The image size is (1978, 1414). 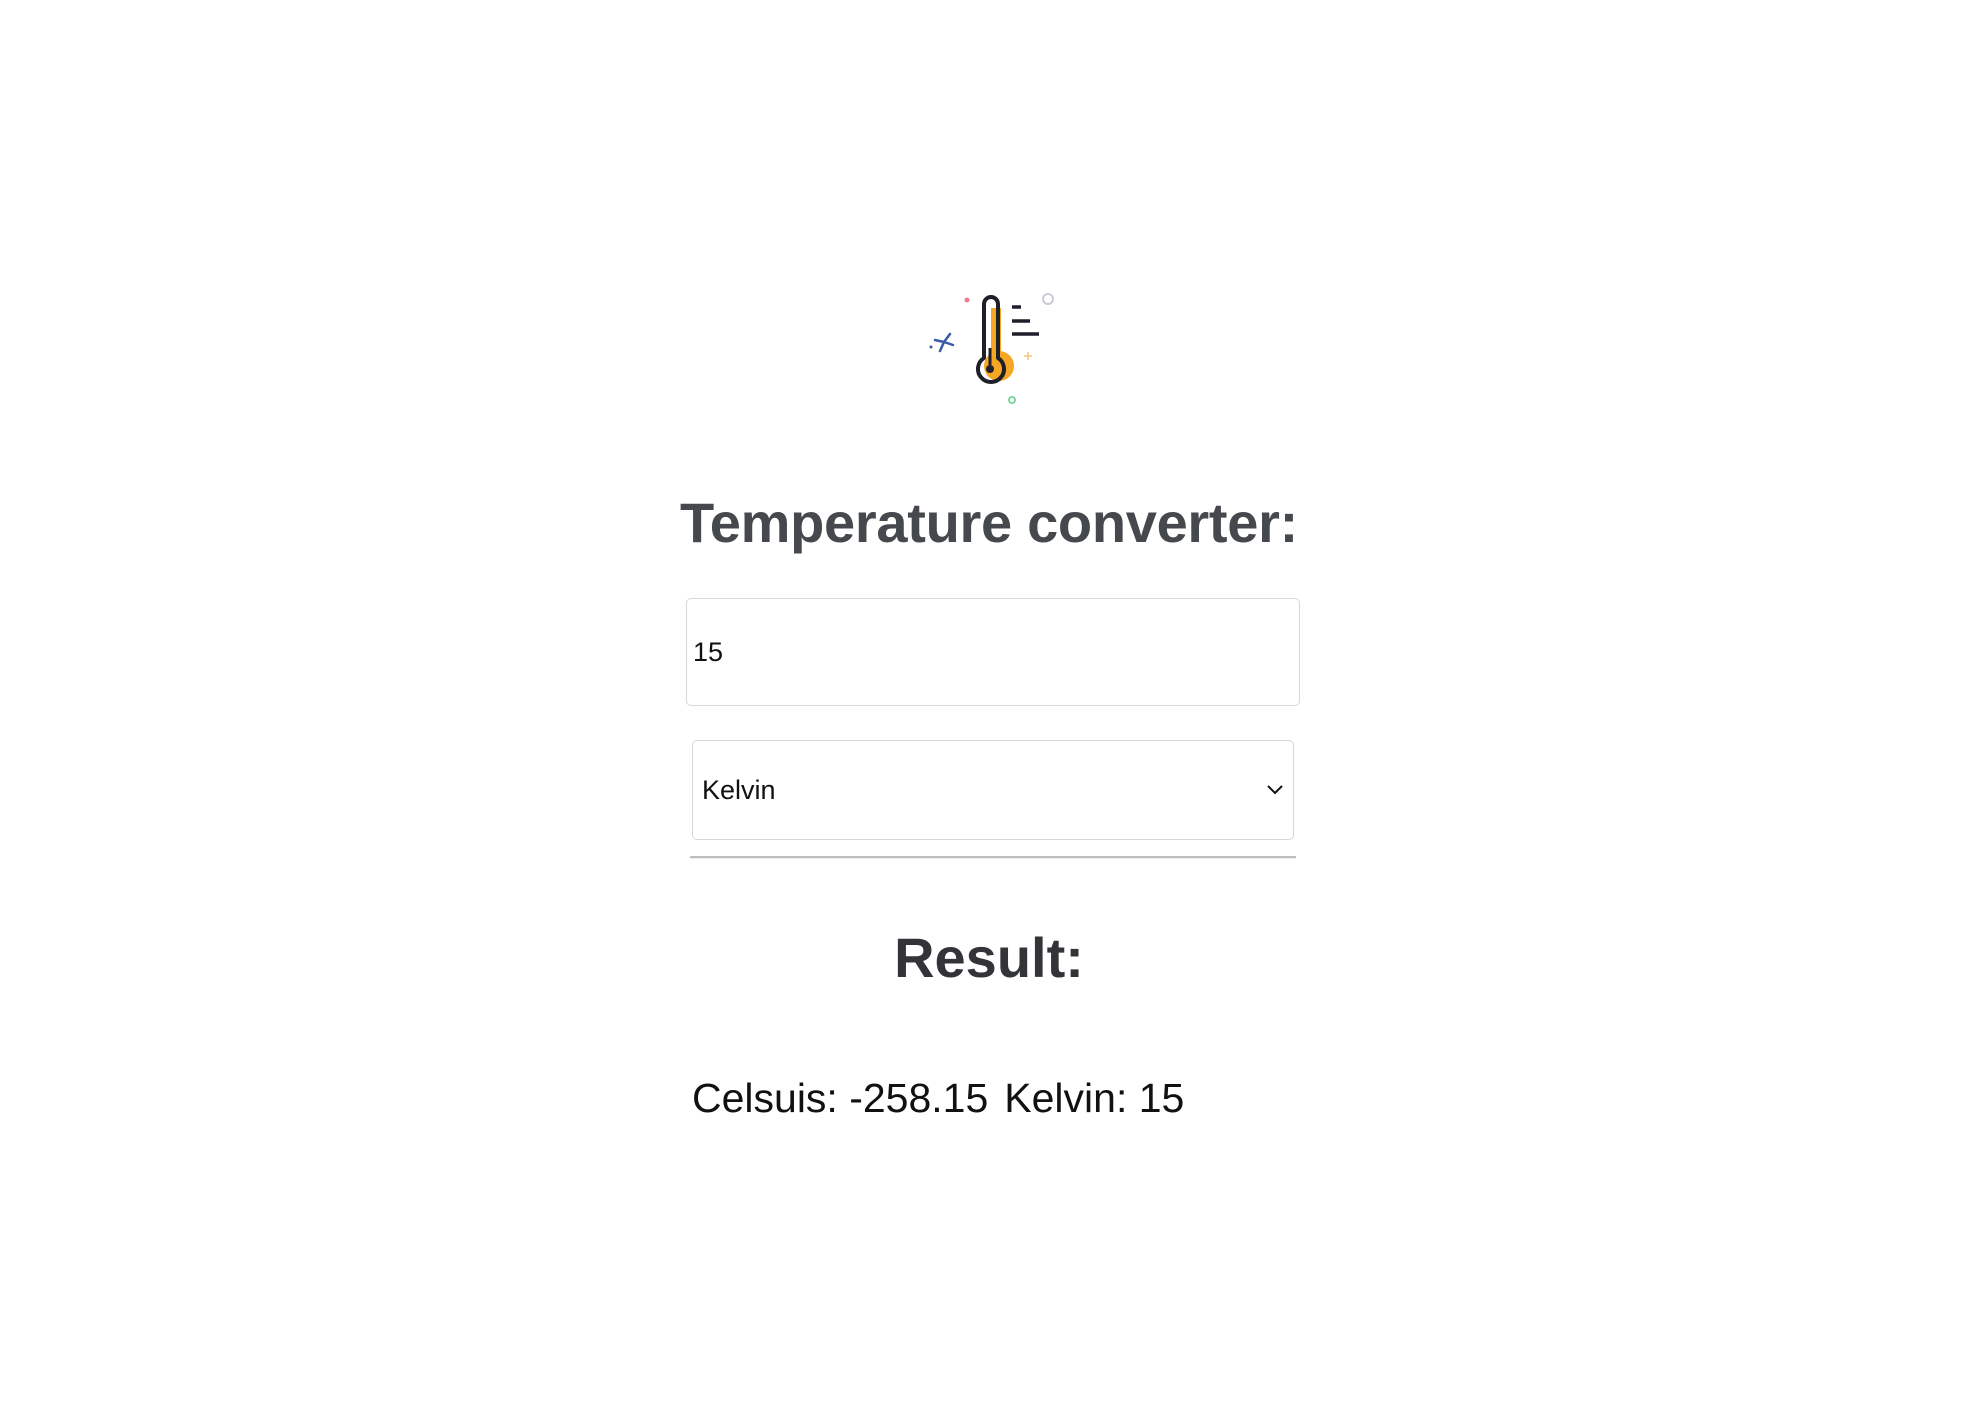 I want to click on celsius-result: Celsuis: -258.15, so click(x=840, y=1098).